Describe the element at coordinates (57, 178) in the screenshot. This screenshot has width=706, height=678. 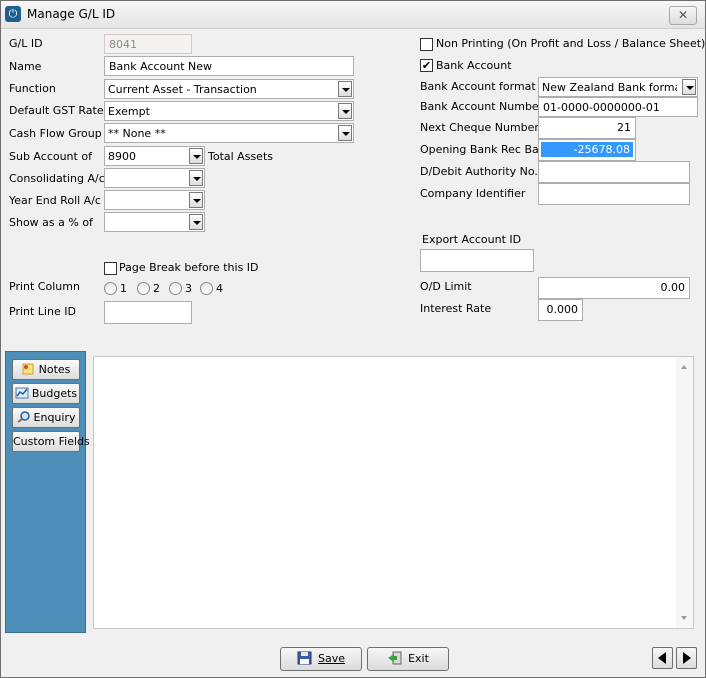
I see `consolidating-label: Consolidating A/c` at that location.